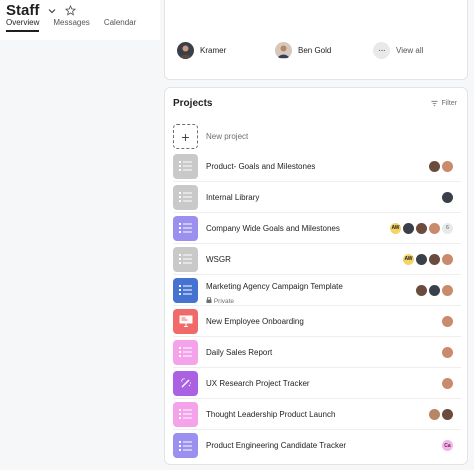 The height and width of the screenshot is (470, 474). Describe the element at coordinates (428, 259) in the screenshot. I see `project-members: AW` at that location.